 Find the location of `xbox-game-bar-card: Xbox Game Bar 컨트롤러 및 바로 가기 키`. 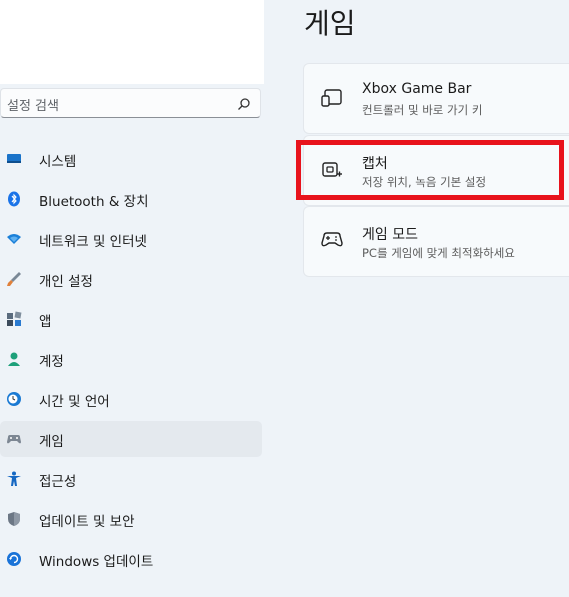

xbox-game-bar-card: Xbox Game Bar 컨트롤러 및 바로 가기 키 is located at coordinates (436, 98).